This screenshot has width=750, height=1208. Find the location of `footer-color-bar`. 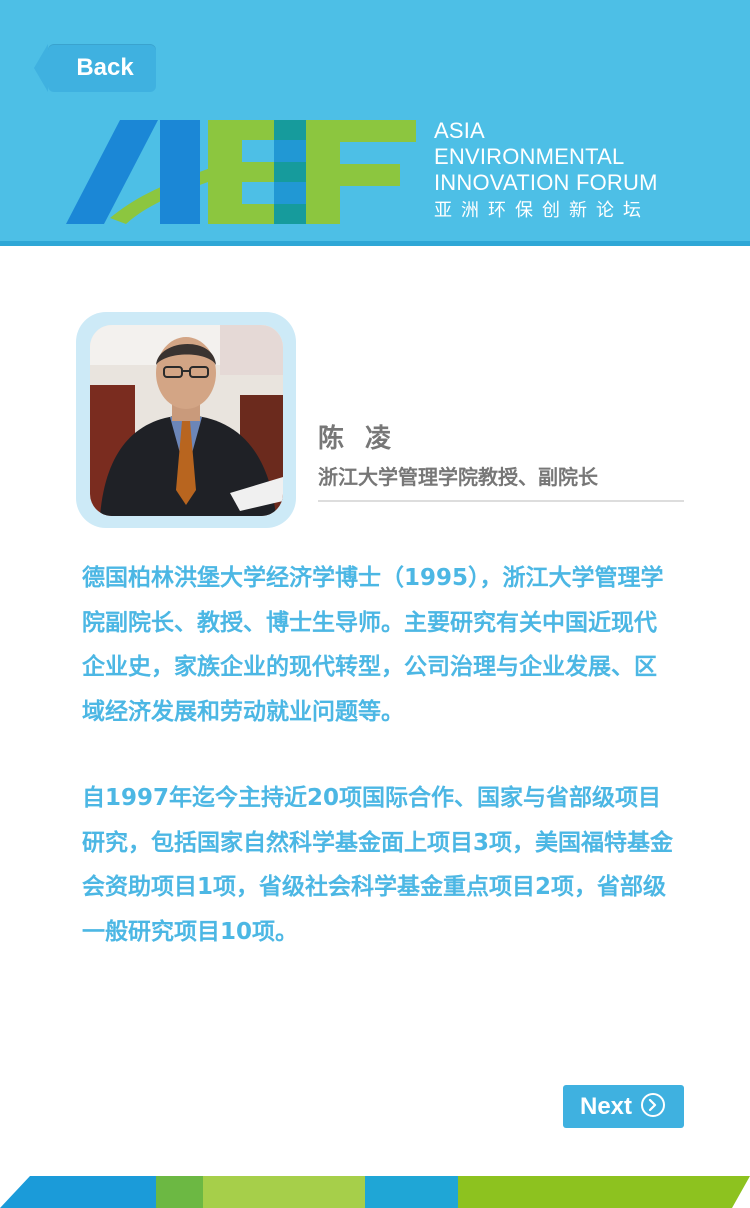

footer-color-bar is located at coordinates (375, 1192).